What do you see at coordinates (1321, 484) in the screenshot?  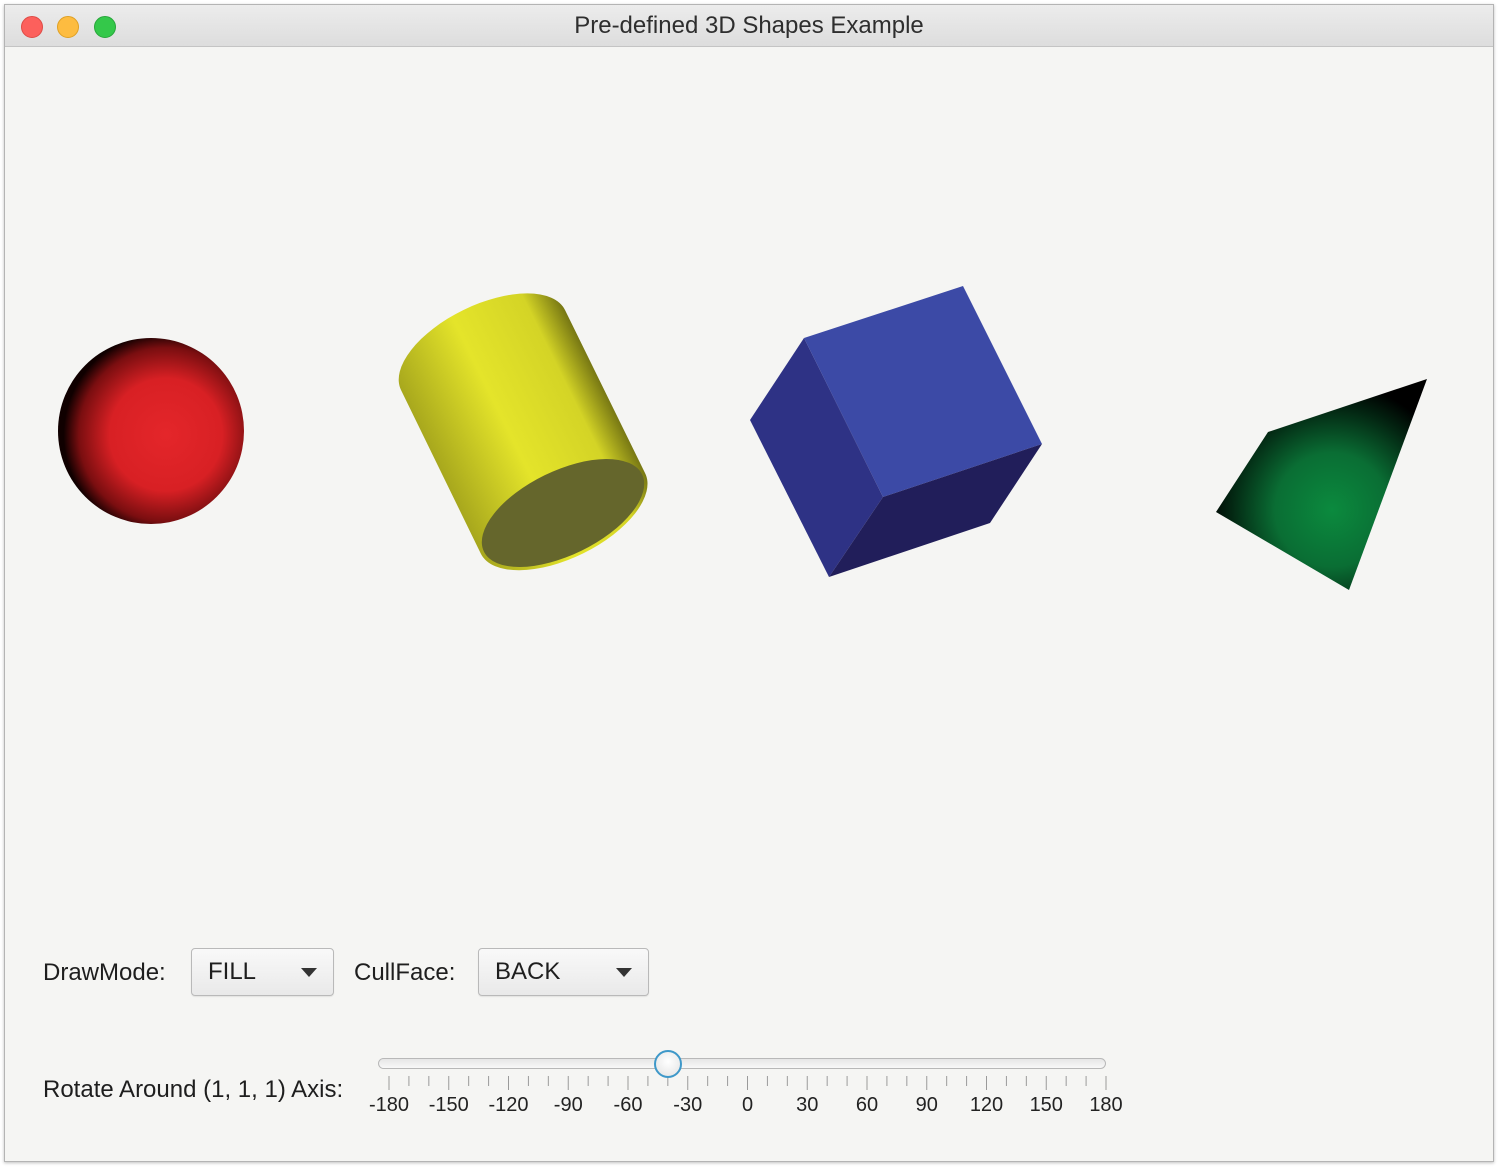 I see `mesh-shape` at bounding box center [1321, 484].